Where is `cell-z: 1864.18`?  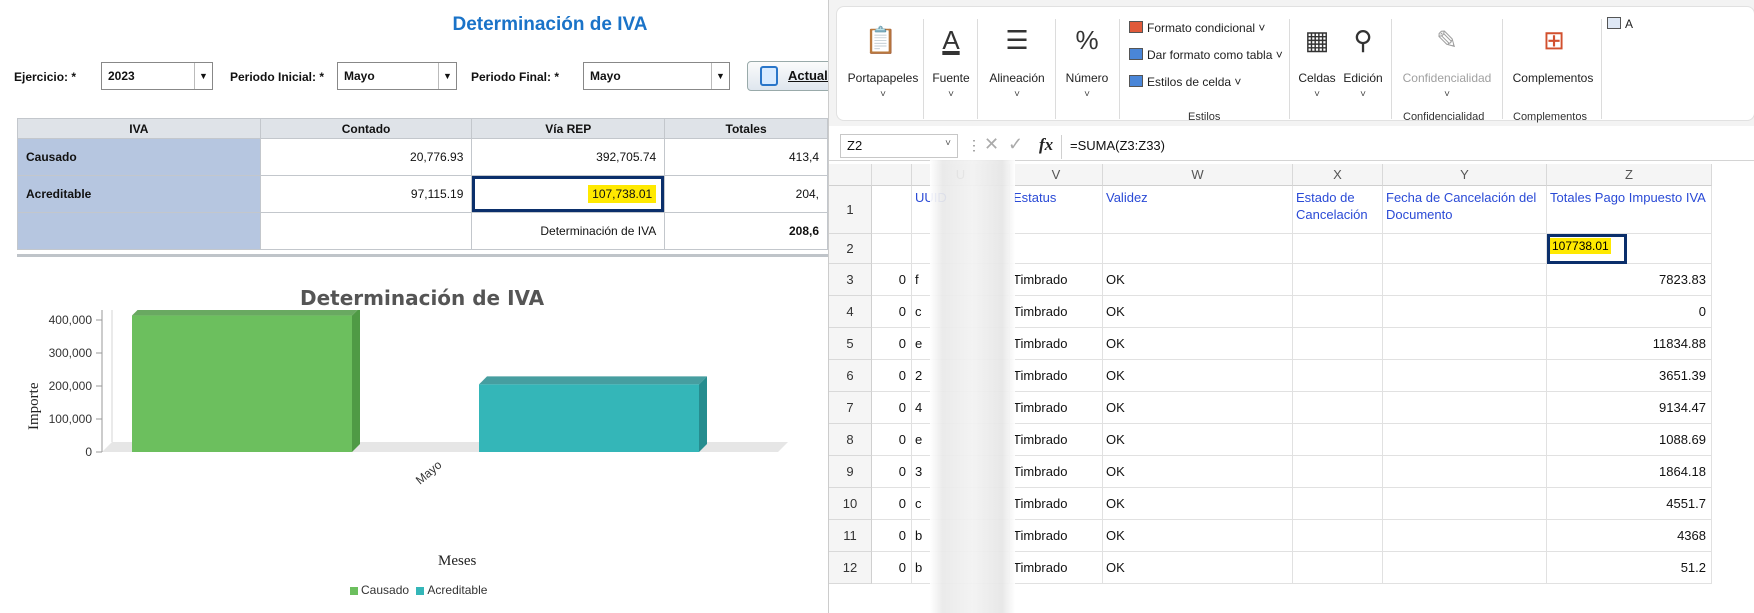
cell-z: 1864.18 is located at coordinates (1629, 472).